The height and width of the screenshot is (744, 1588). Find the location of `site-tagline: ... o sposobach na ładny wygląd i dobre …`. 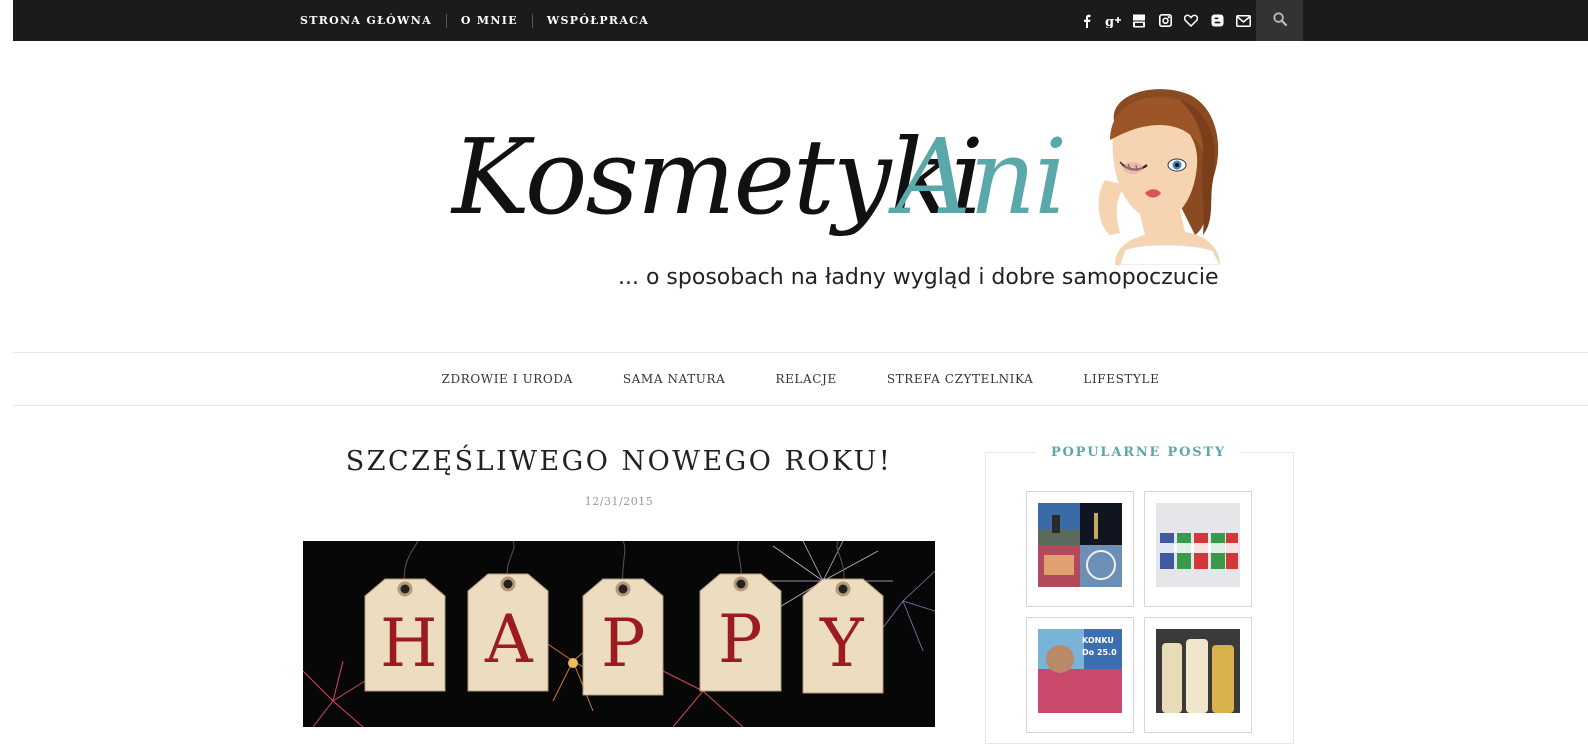

site-tagline: ... o sposobach na ładny wygląd i dobre … is located at coordinates (918, 277).